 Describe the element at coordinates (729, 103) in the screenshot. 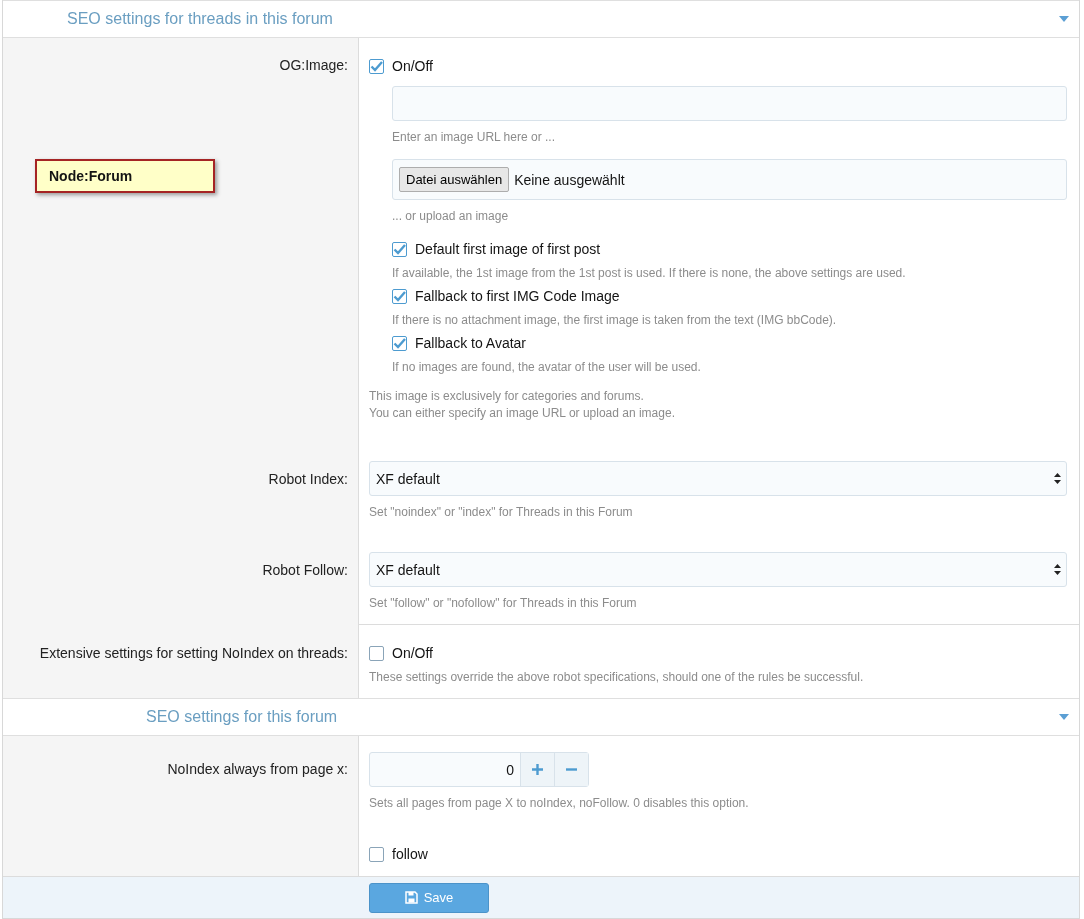

I see `image-url-field` at that location.